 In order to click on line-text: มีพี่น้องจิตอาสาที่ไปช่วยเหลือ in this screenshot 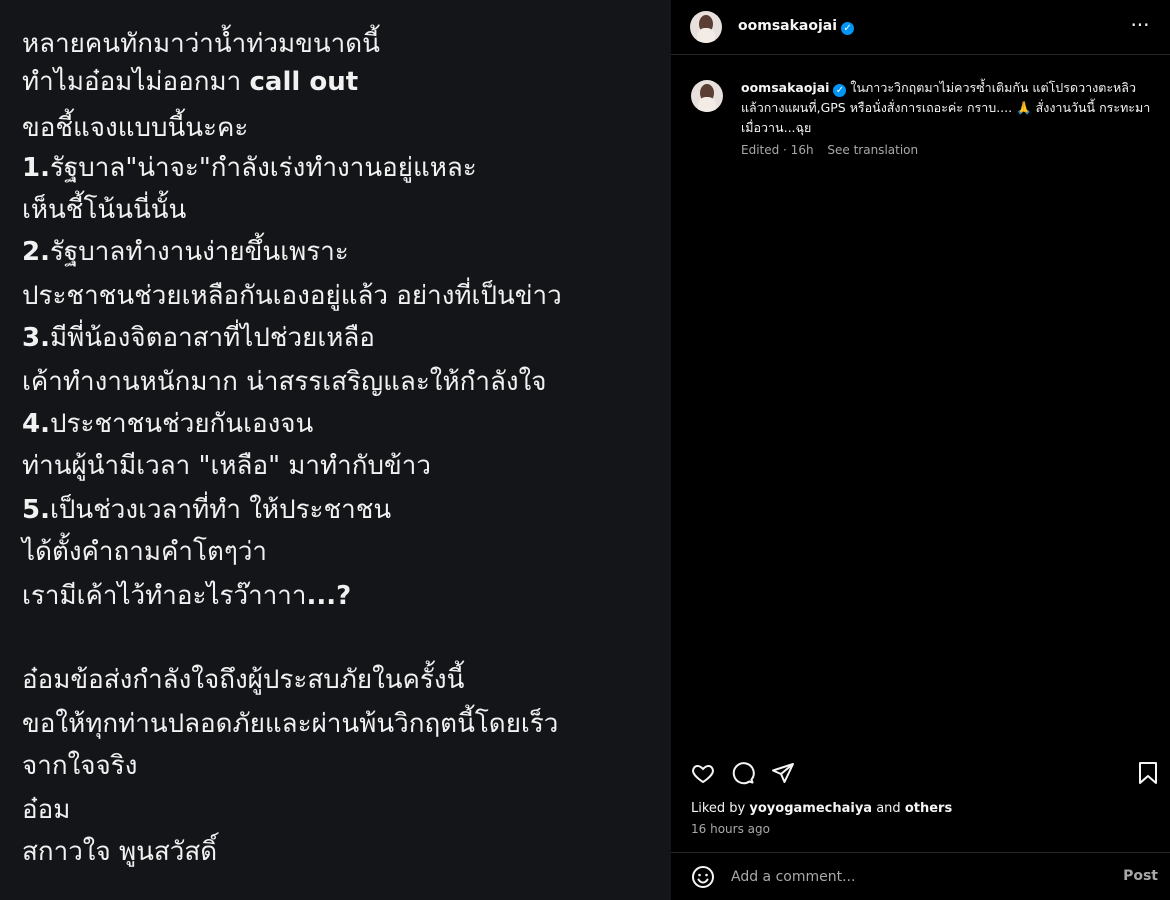, I will do `click(212, 338)`.